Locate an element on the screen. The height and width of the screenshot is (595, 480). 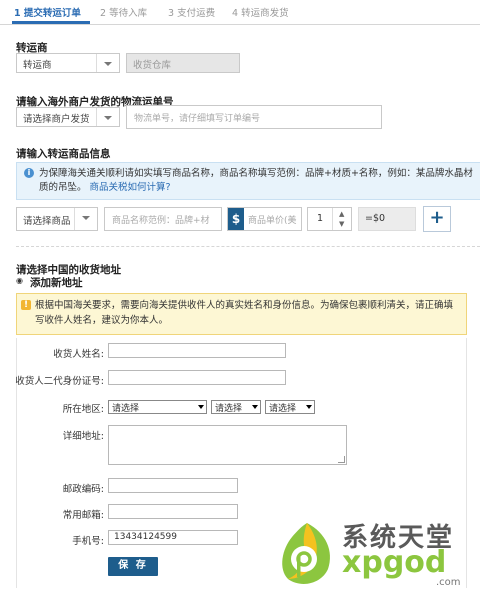
goods-name-input: 商品名称范例：品牌+材 is located at coordinates (163, 219).